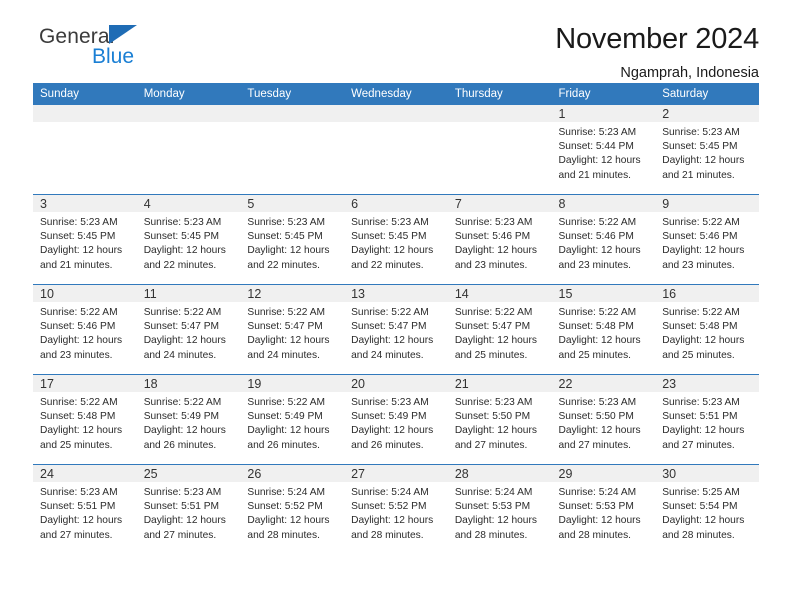 Image resolution: width=792 pixels, height=612 pixels. Describe the element at coordinates (707, 293) in the screenshot. I see `day-number: 16` at that location.